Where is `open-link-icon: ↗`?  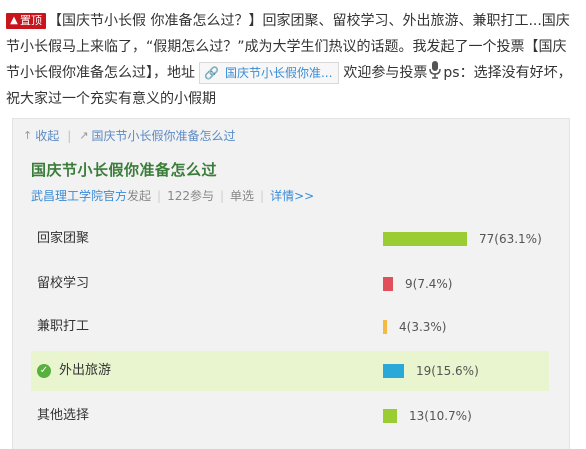
open-link-icon: ↗ is located at coordinates (84, 135).